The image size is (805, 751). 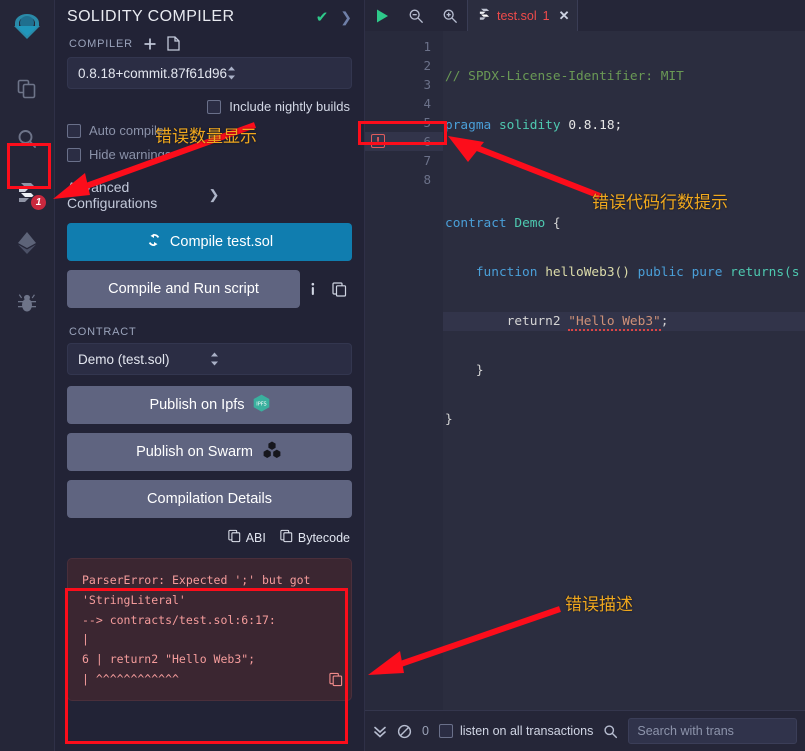 I want to click on bytecode-label: Bytecode, so click(x=323, y=537).